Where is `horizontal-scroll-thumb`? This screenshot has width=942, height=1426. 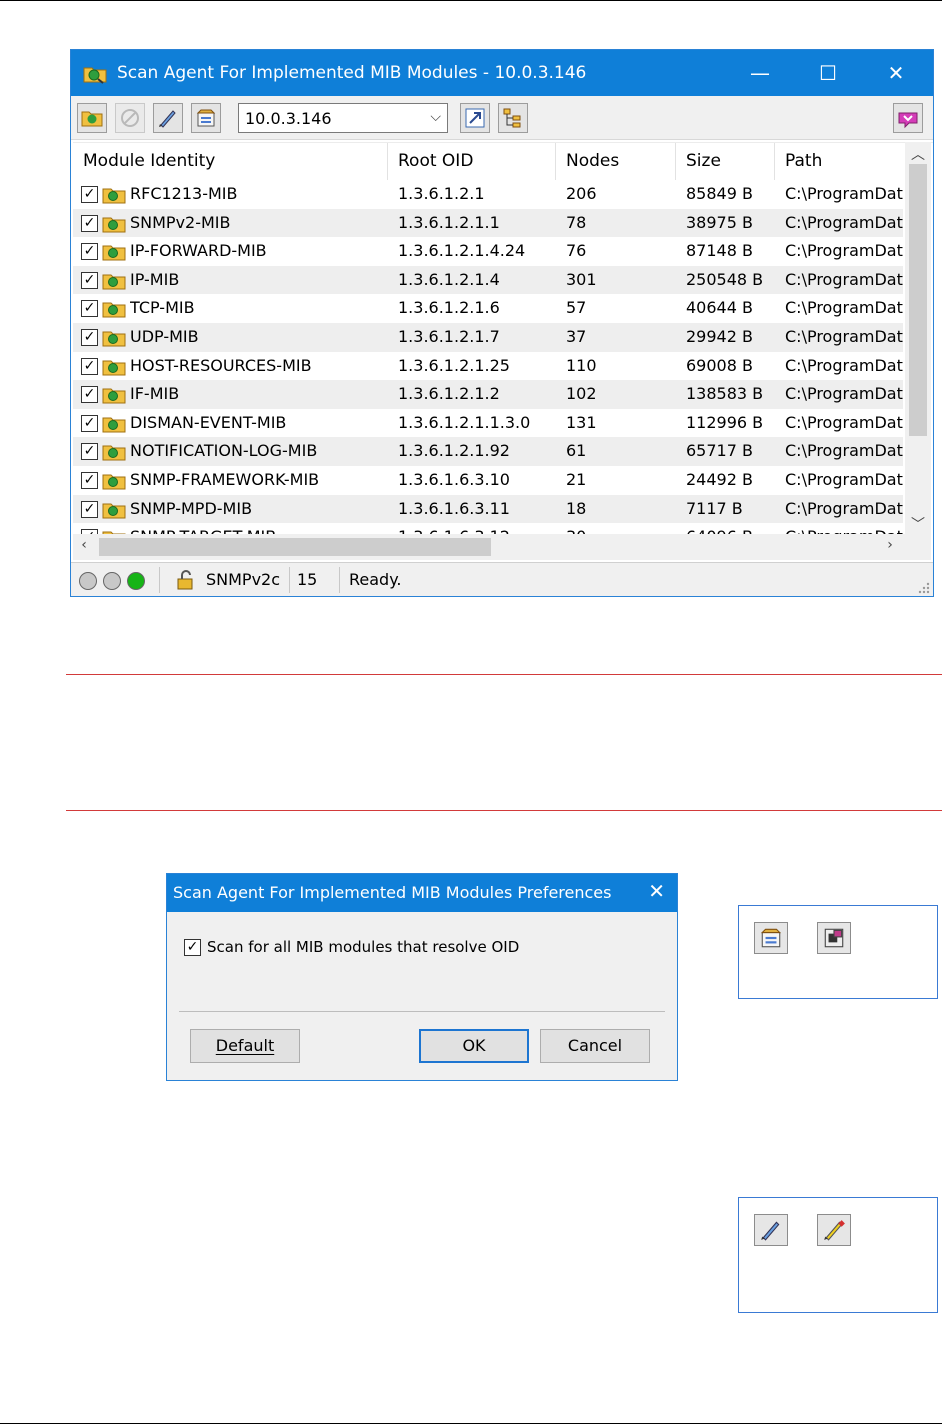 horizontal-scroll-thumb is located at coordinates (295, 547).